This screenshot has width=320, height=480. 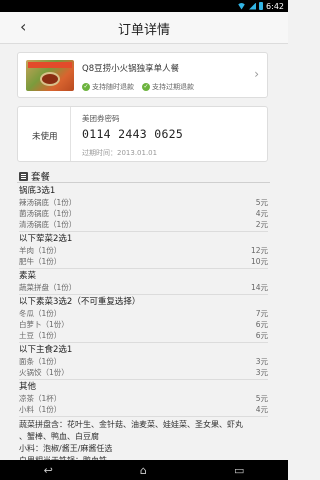 What do you see at coordinates (256, 74) in the screenshot?
I see `chevron-right-icon: ›` at bounding box center [256, 74].